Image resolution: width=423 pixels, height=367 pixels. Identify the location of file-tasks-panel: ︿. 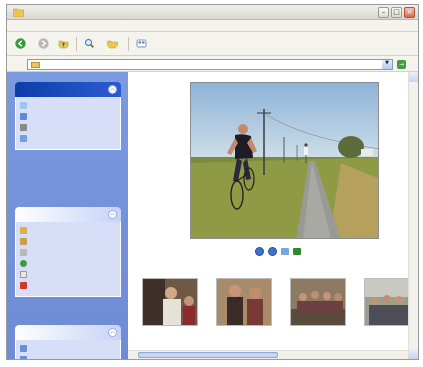
(68, 252).